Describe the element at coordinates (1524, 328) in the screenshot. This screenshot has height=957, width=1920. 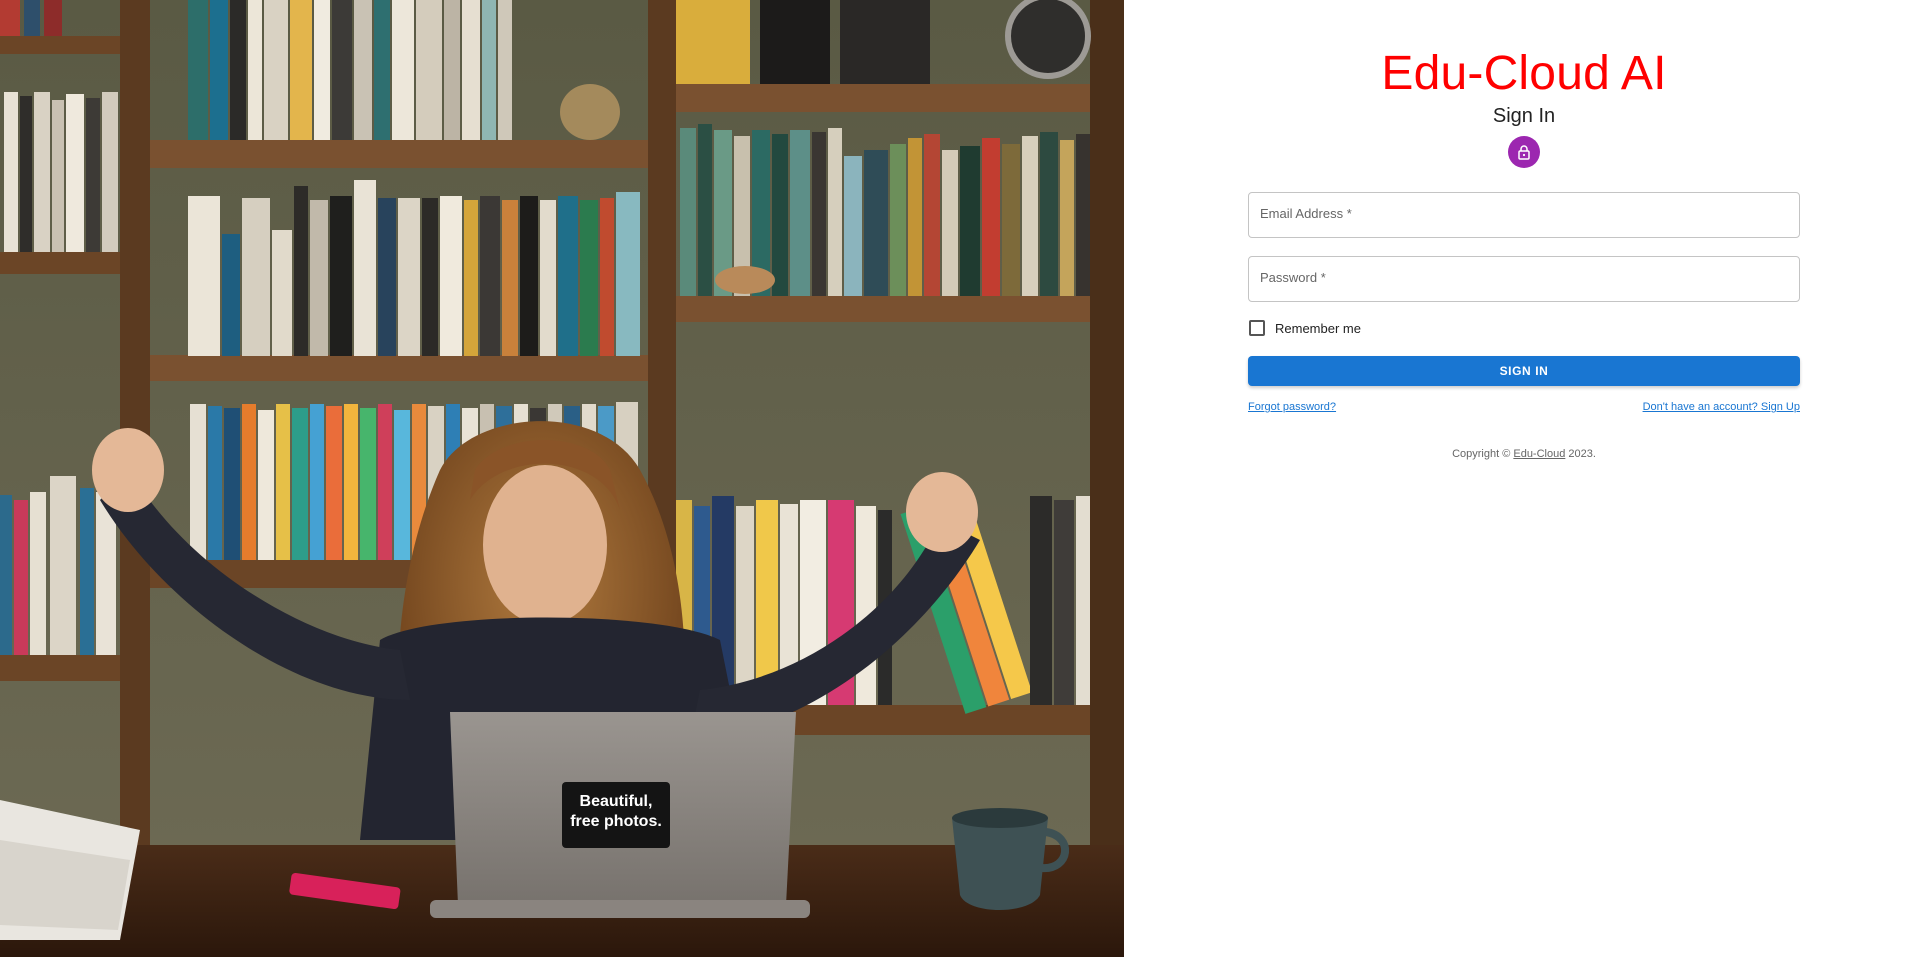
I see `remember-row: Remember me` at that location.